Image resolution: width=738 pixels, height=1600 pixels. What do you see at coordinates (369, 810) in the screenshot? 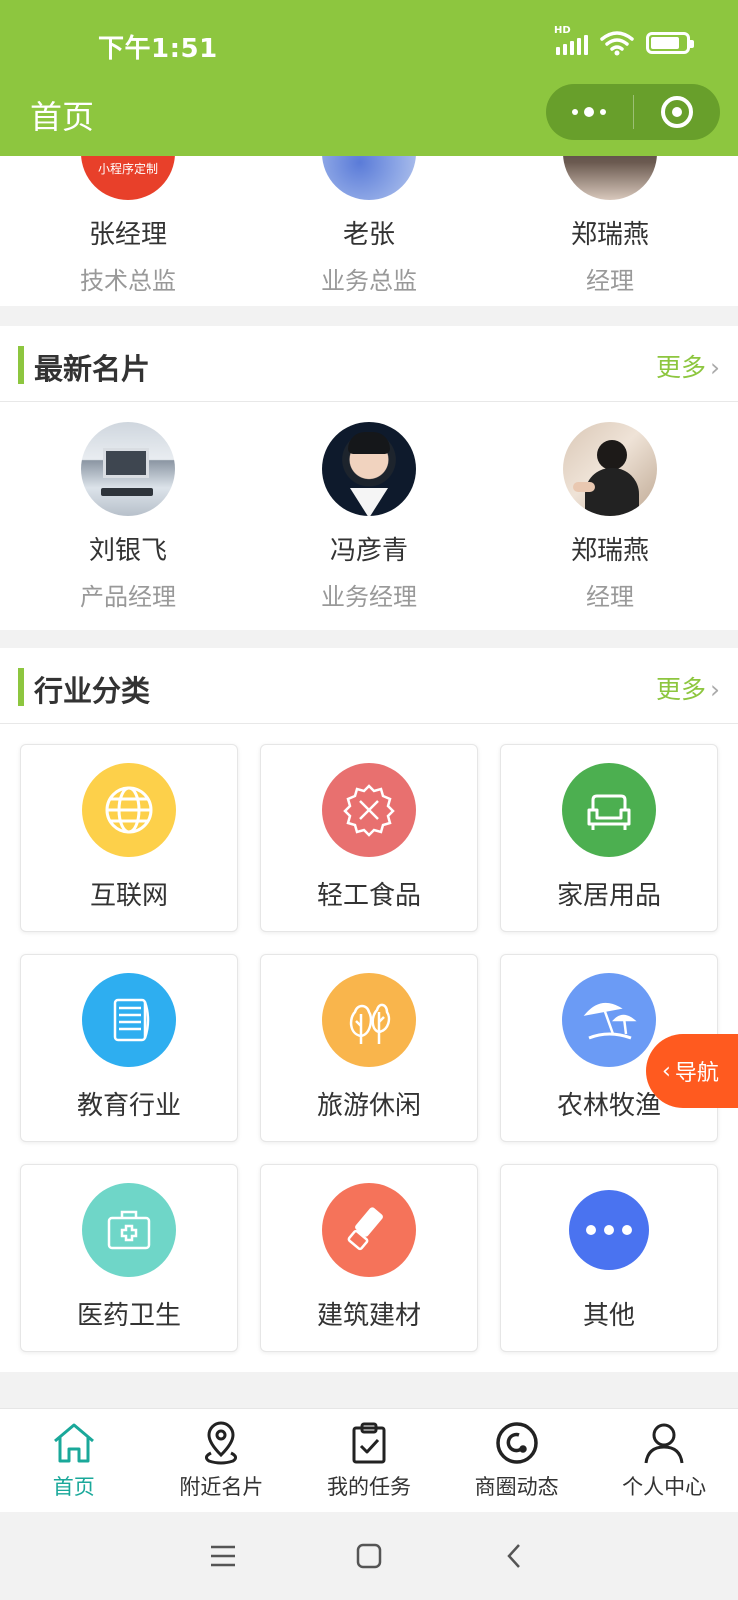
I see `fork-knife-icon` at bounding box center [369, 810].